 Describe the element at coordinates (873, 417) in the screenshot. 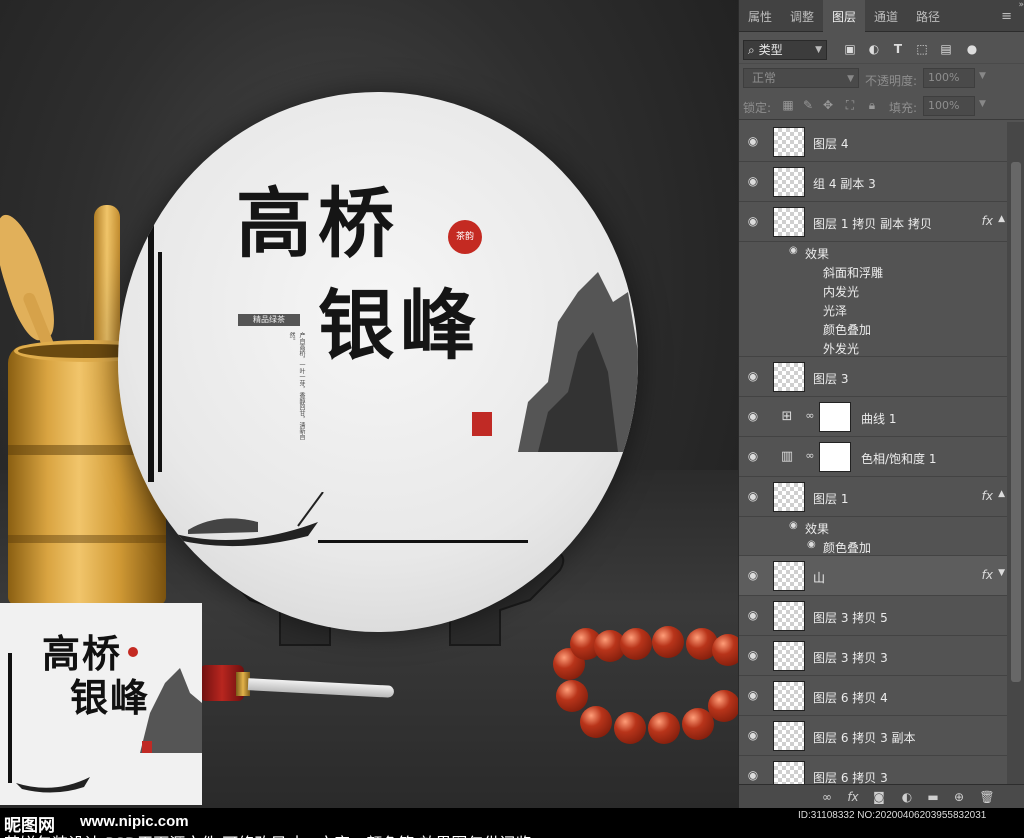

I see `layer-row: ◉ ⊞ ∞ 曲线 1` at that location.